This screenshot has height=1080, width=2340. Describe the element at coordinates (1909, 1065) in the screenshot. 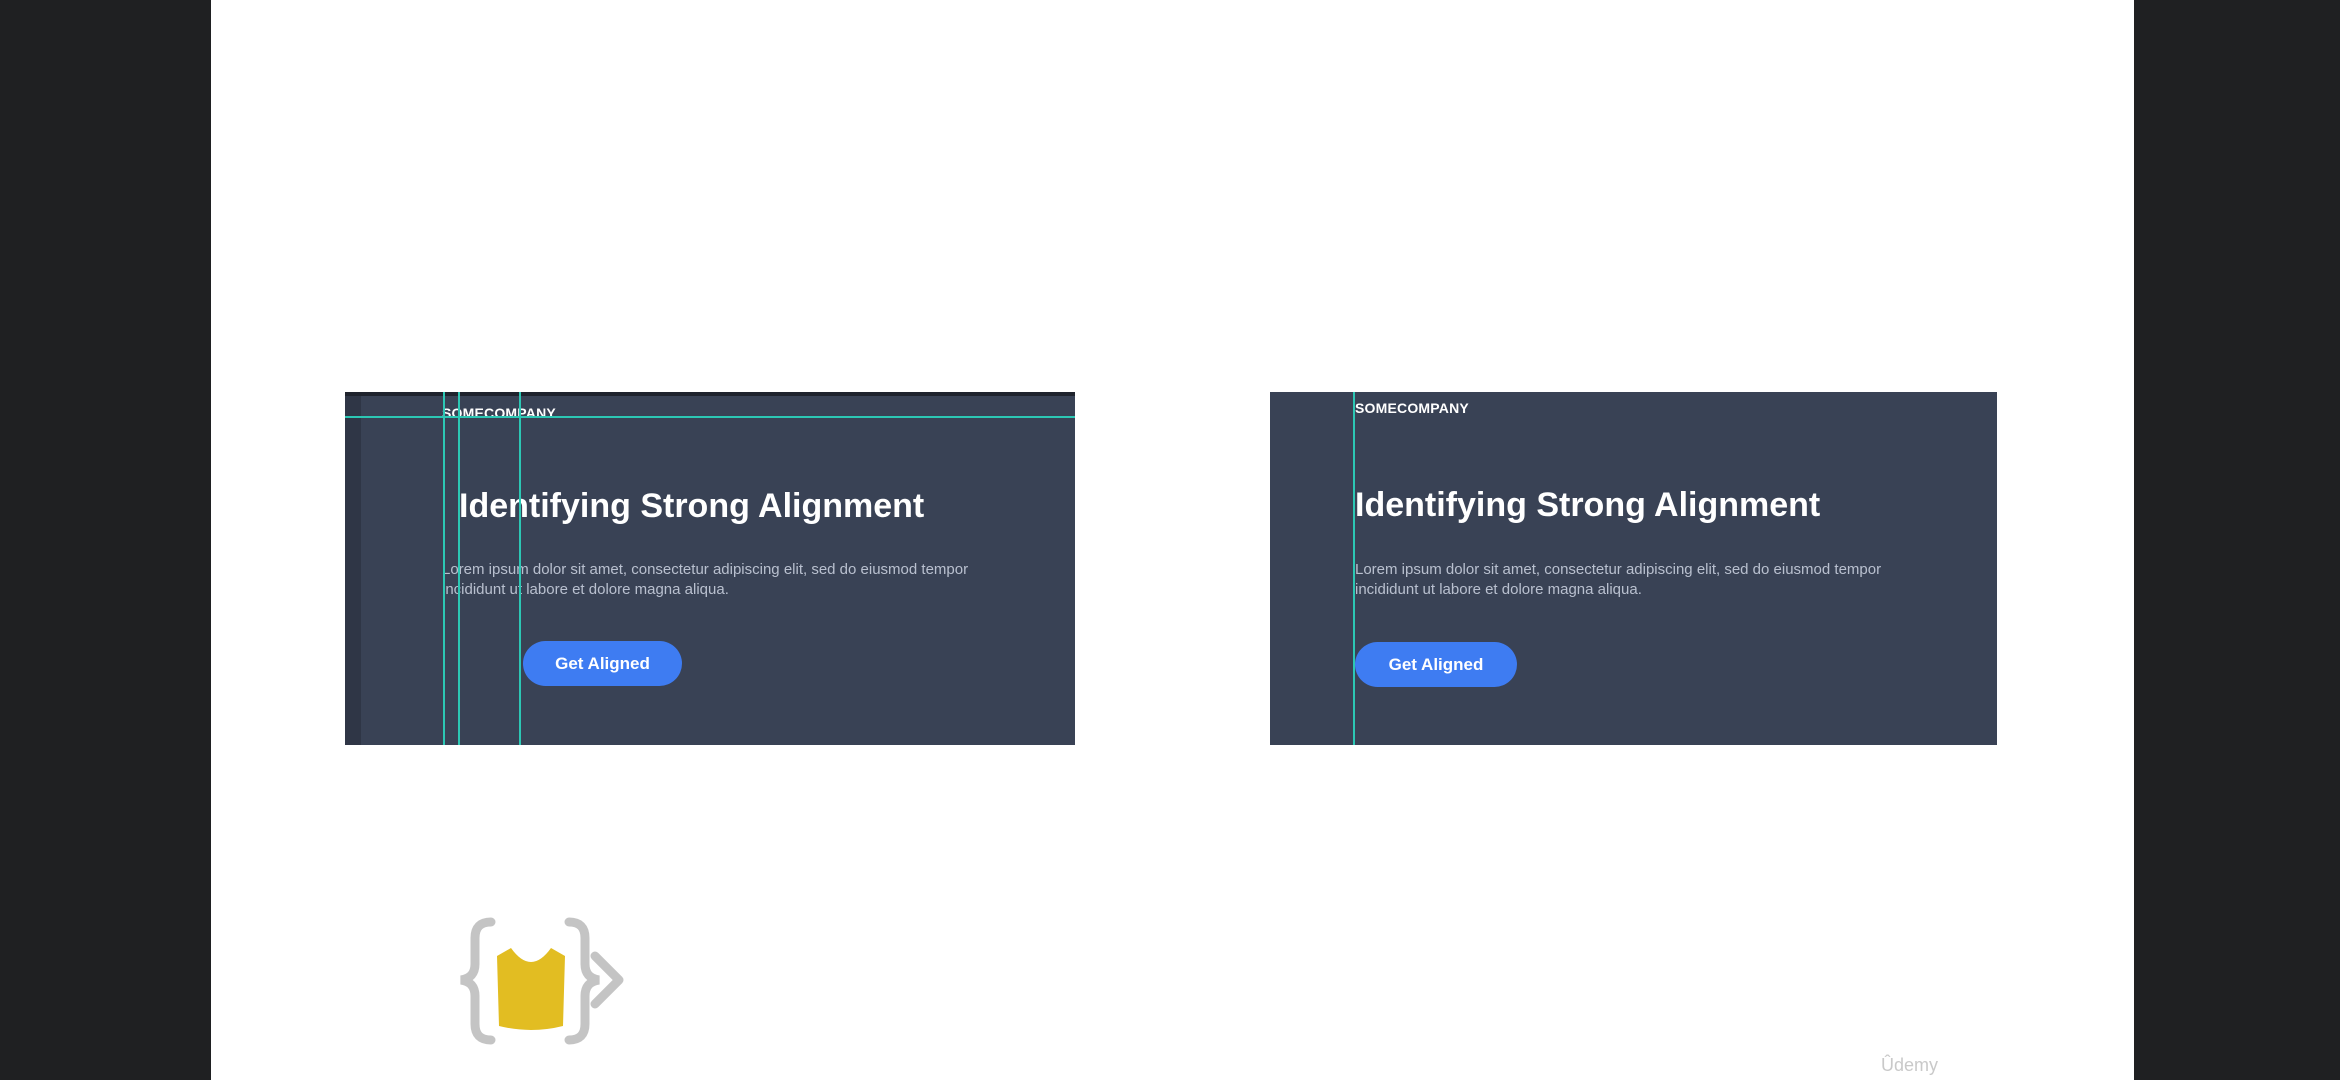

I see `udemy-watermark: Ûdemy` at that location.